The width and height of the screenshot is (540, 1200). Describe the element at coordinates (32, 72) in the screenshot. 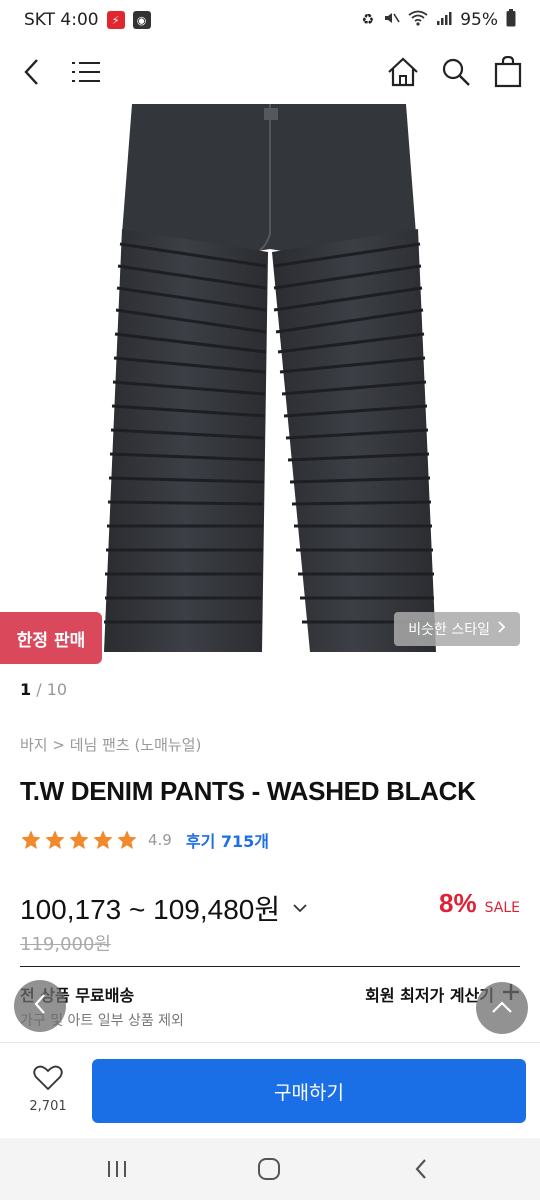

I see `back-icon` at that location.